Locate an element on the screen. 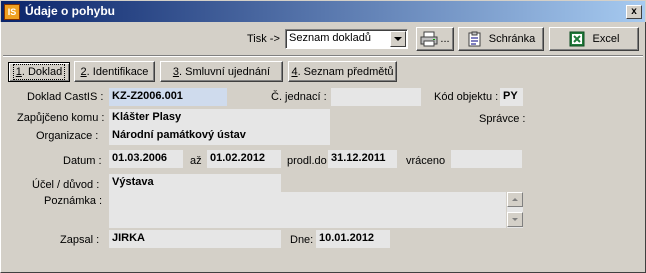 Image resolution: width=646 pixels, height=273 pixels. doklad-field: KZ-Z2006.001 is located at coordinates (168, 97).